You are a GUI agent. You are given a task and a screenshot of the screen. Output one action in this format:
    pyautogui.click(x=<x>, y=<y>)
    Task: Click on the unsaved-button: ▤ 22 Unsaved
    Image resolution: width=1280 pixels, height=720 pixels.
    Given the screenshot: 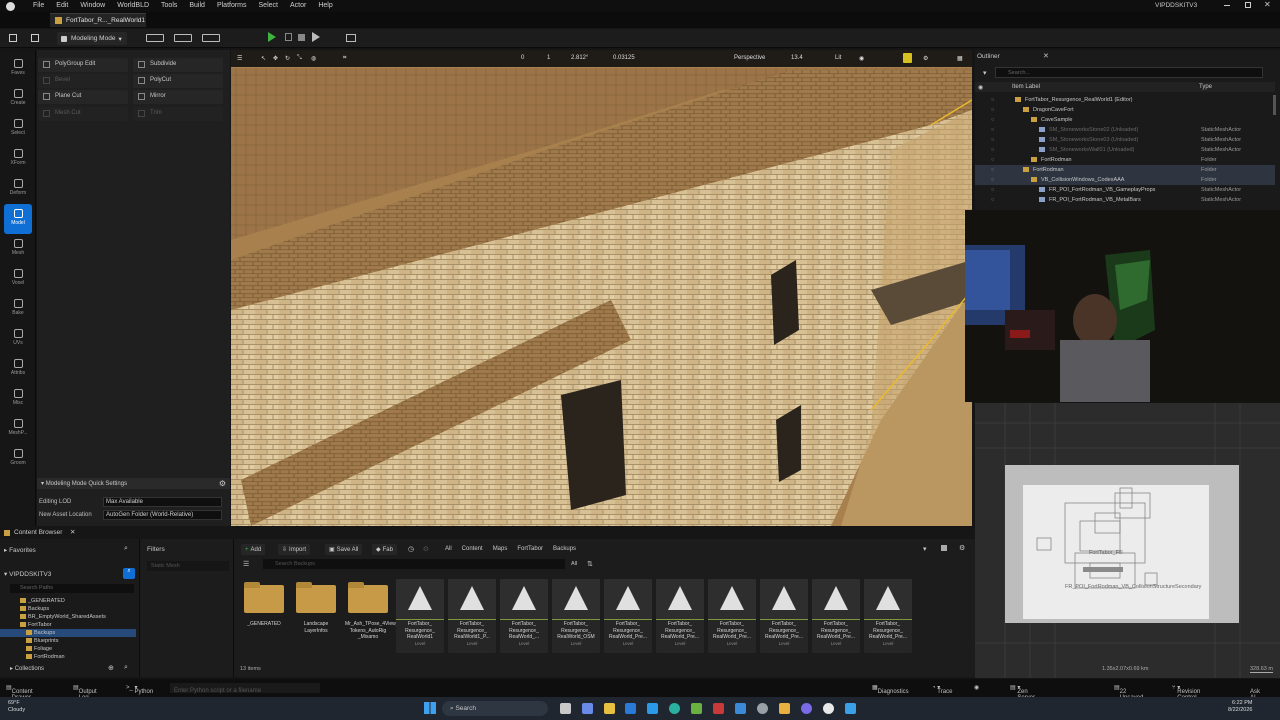 What is the action you would take?
    pyautogui.click(x=1128, y=692)
    